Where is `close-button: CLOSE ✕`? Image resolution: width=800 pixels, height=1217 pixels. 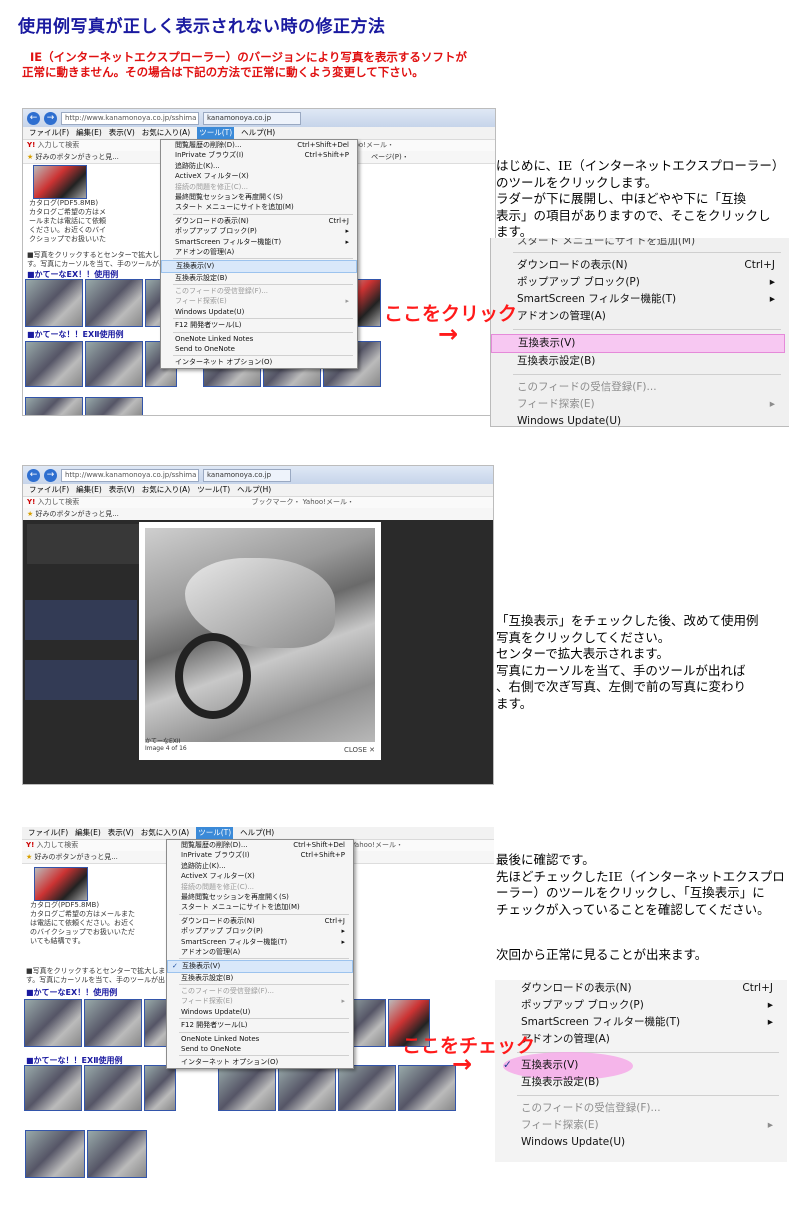
close-button: CLOSE ✕ is located at coordinates (359, 750).